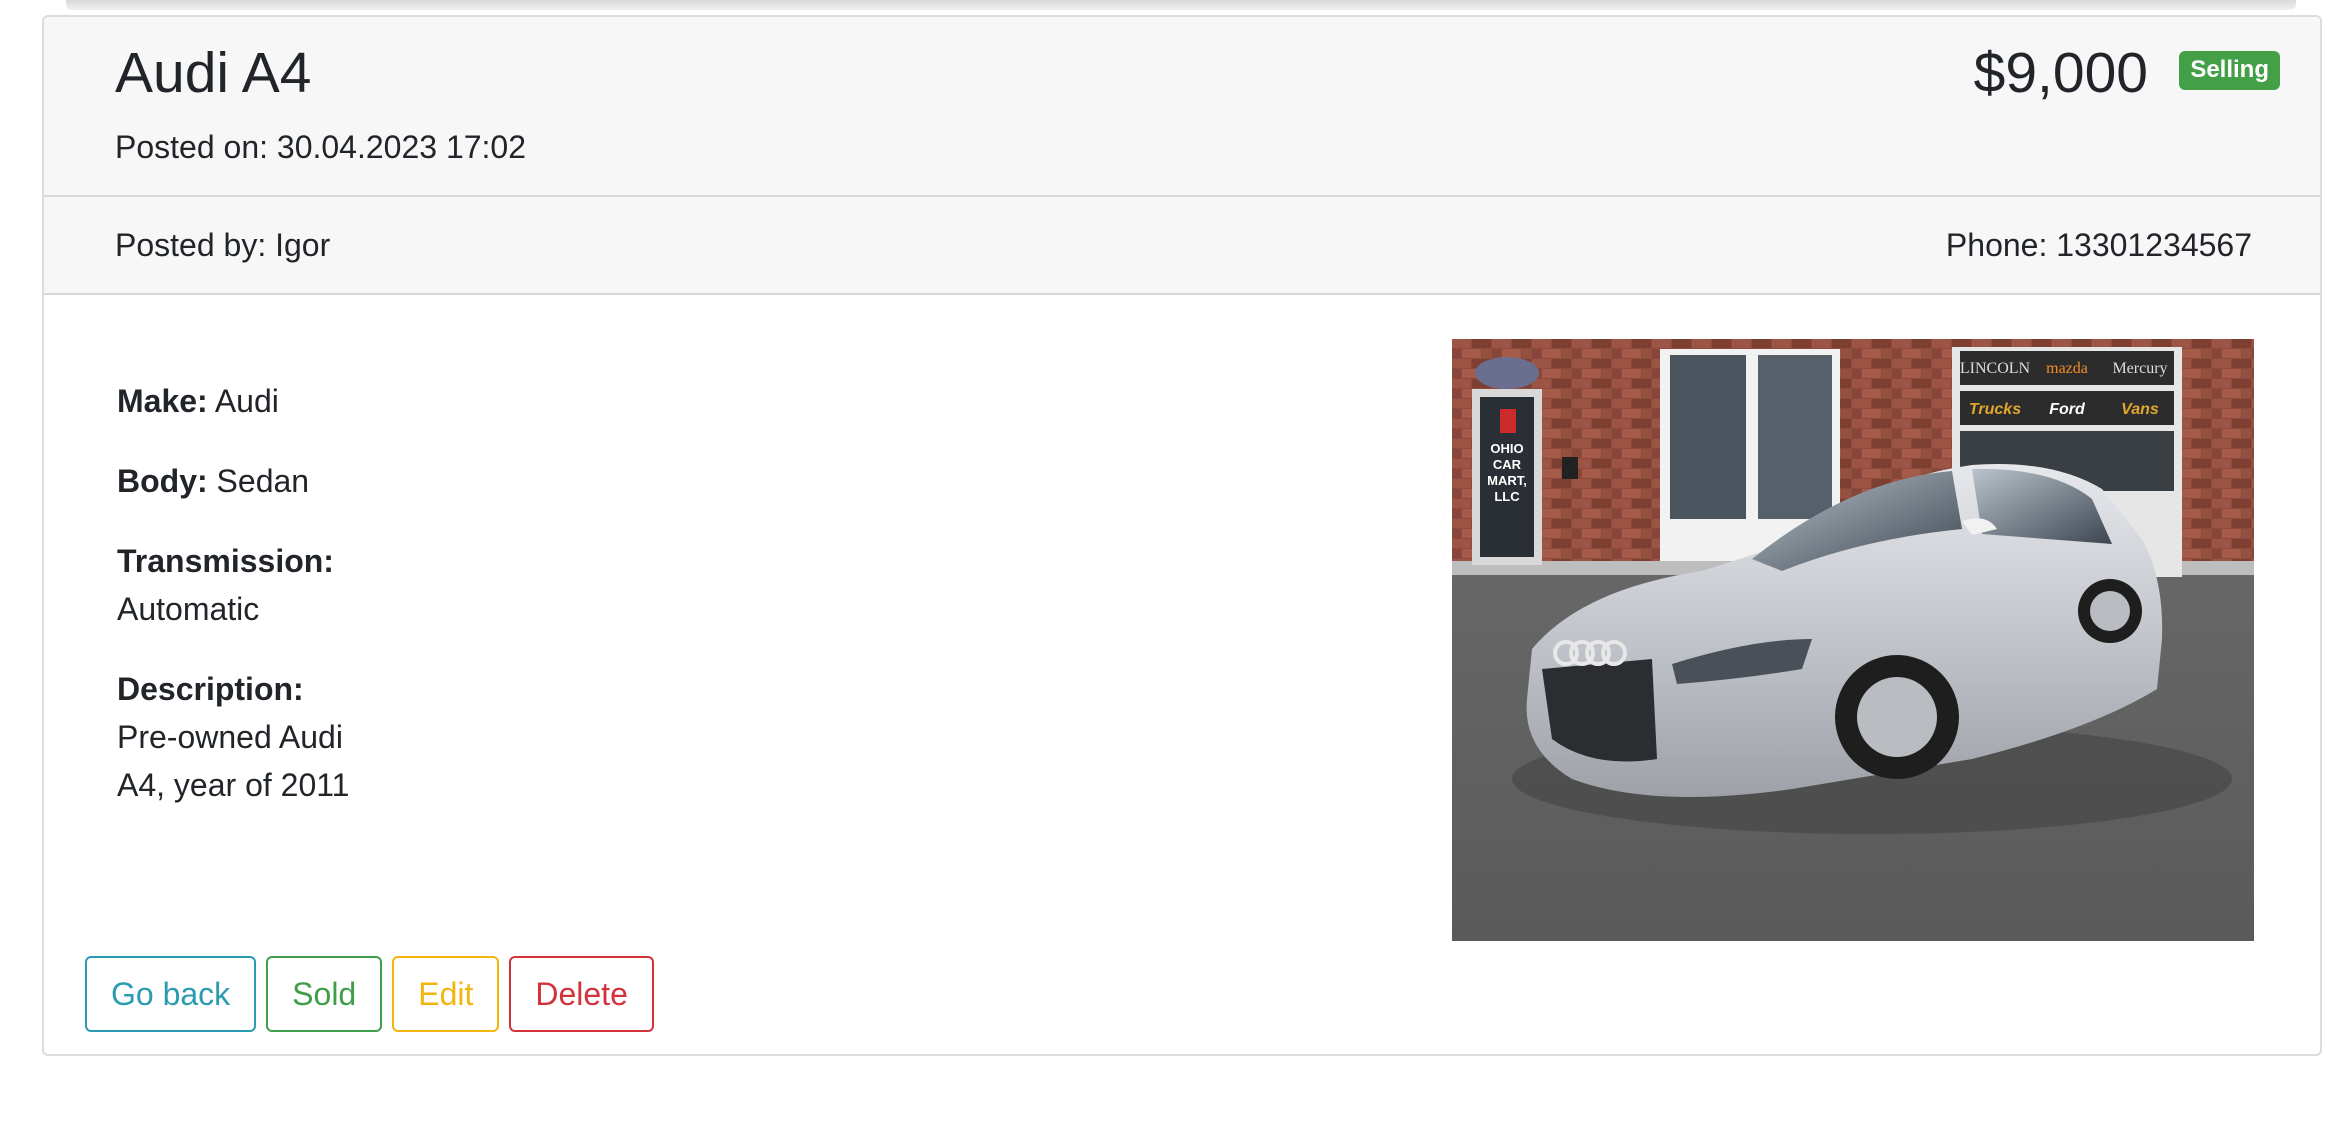  Describe the element at coordinates (2229, 70) in the screenshot. I see `status-badge: Selling` at that location.